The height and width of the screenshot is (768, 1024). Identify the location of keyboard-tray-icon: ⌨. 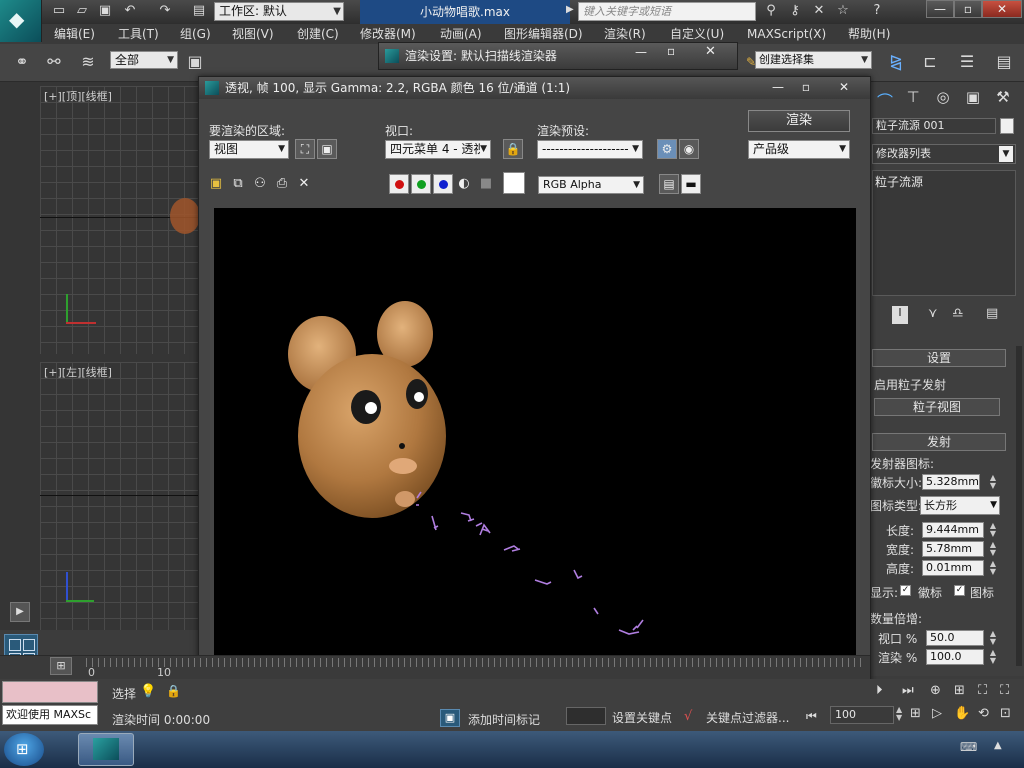
(968, 747).